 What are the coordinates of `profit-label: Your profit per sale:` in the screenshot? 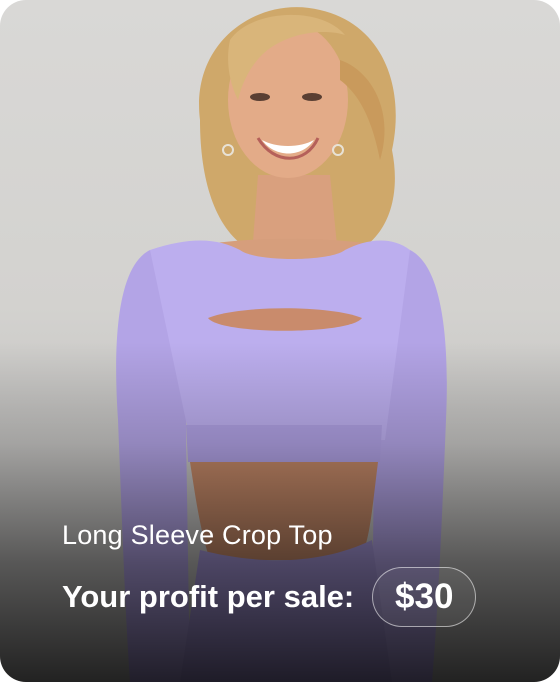 It's located at (208, 596).